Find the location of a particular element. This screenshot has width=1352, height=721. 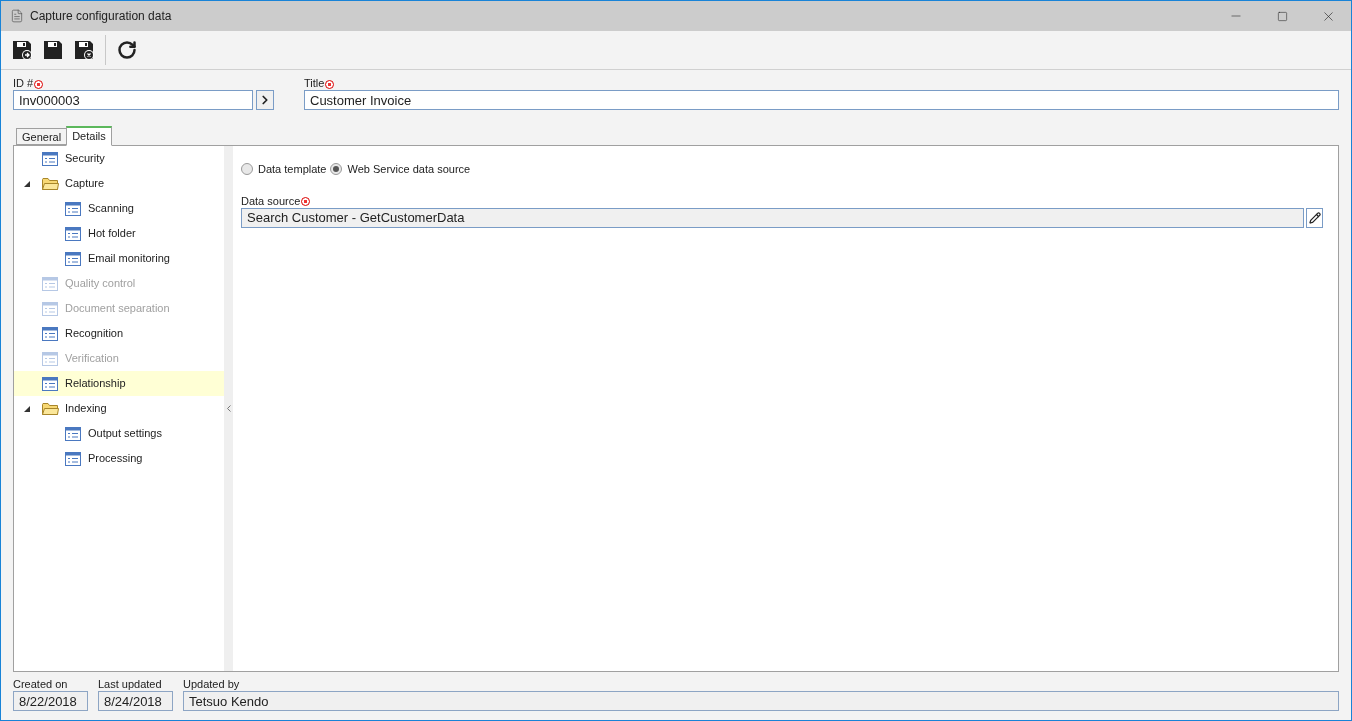

tree-item: Hot folder is located at coordinates (119, 233).